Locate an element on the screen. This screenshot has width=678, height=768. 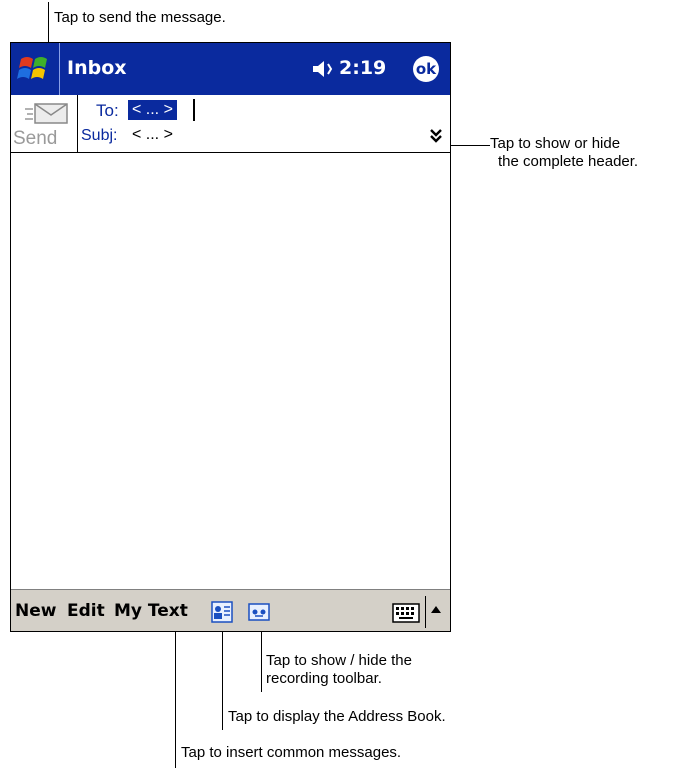
menu-new: New is located at coordinates (35, 611).